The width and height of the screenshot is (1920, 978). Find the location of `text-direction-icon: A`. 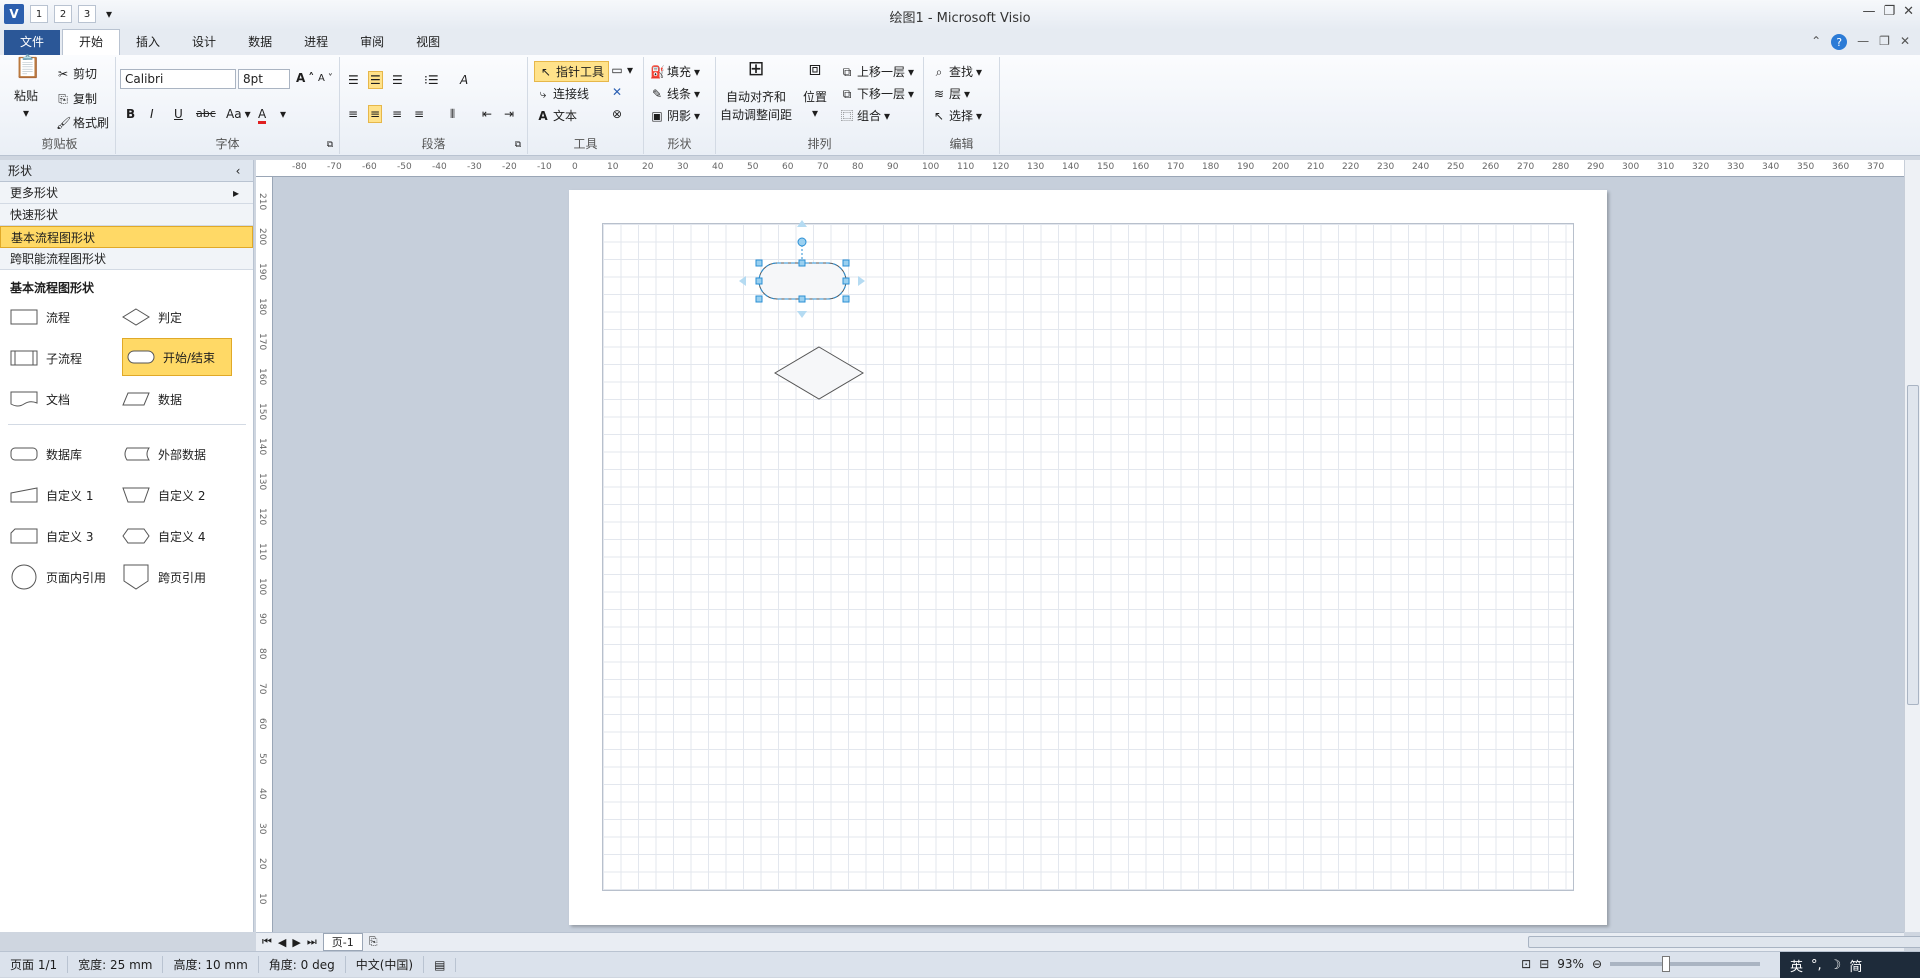

text-direction-icon: A is located at coordinates (464, 80).